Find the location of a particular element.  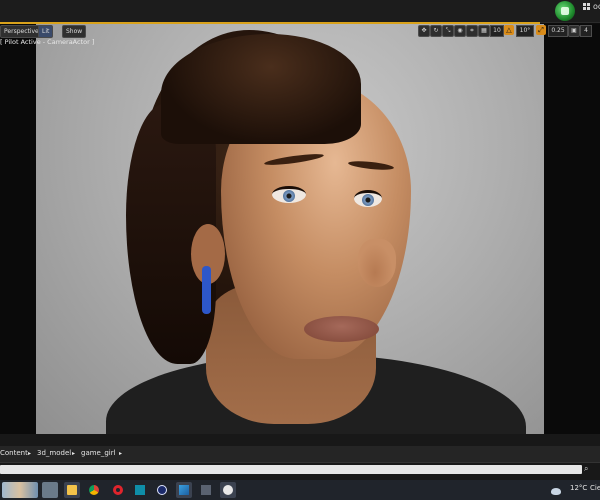

chrome-icon is located at coordinates (94, 490).